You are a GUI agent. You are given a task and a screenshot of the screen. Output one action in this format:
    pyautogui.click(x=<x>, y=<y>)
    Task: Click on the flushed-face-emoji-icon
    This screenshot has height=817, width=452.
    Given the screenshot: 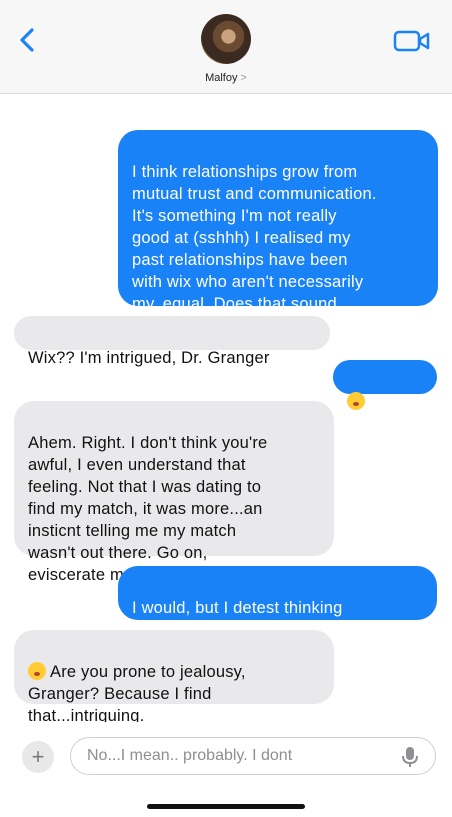 What is the action you would take?
    pyautogui.click(x=356, y=401)
    